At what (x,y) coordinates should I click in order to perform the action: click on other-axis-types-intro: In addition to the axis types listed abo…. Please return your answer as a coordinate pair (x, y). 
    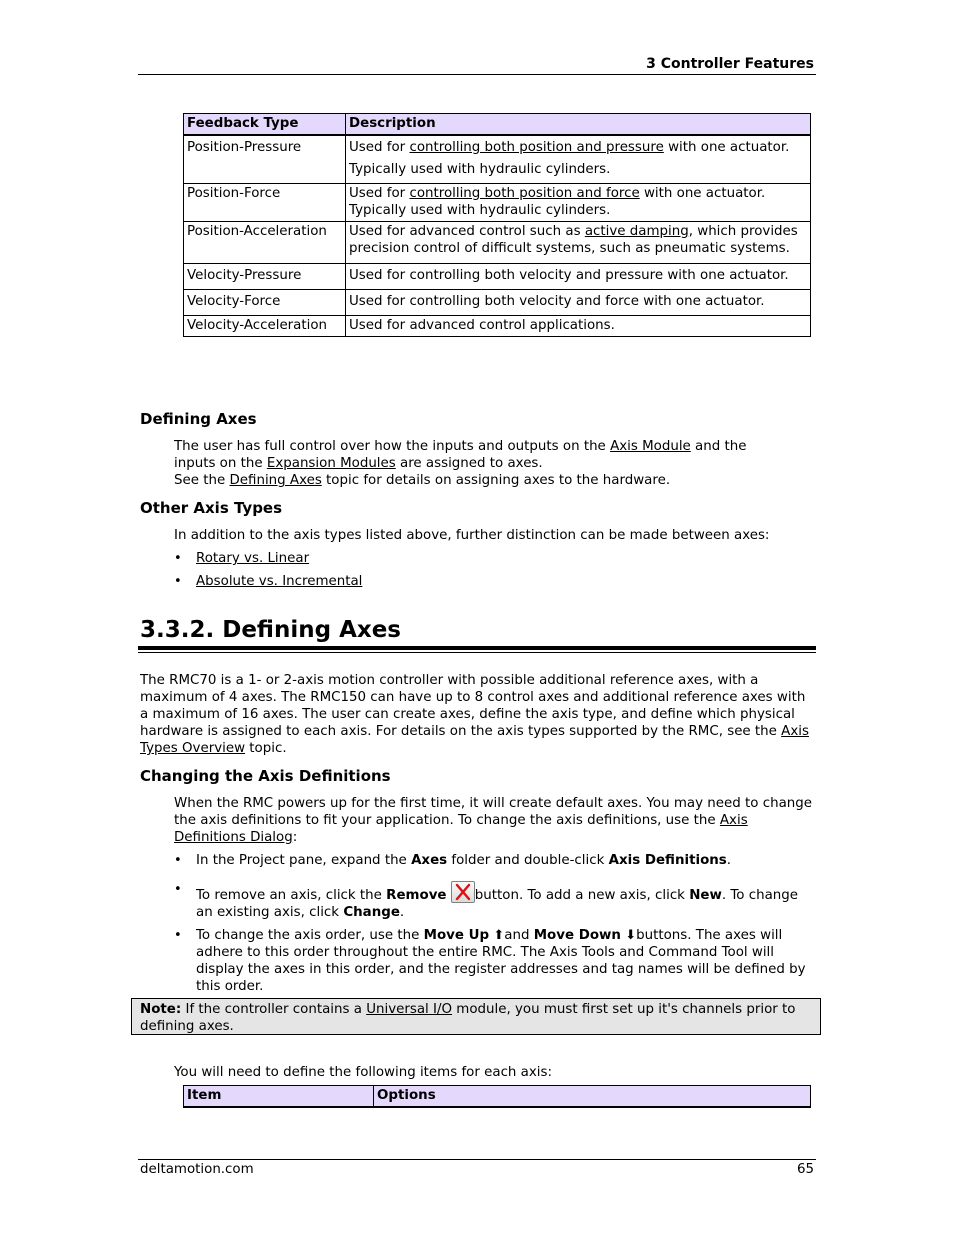
    Looking at the image, I should click on (472, 535).